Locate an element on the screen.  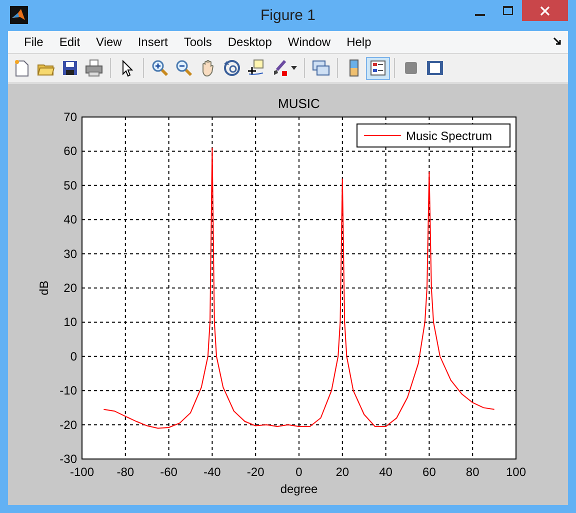
menu-item: View is located at coordinates (109, 41).